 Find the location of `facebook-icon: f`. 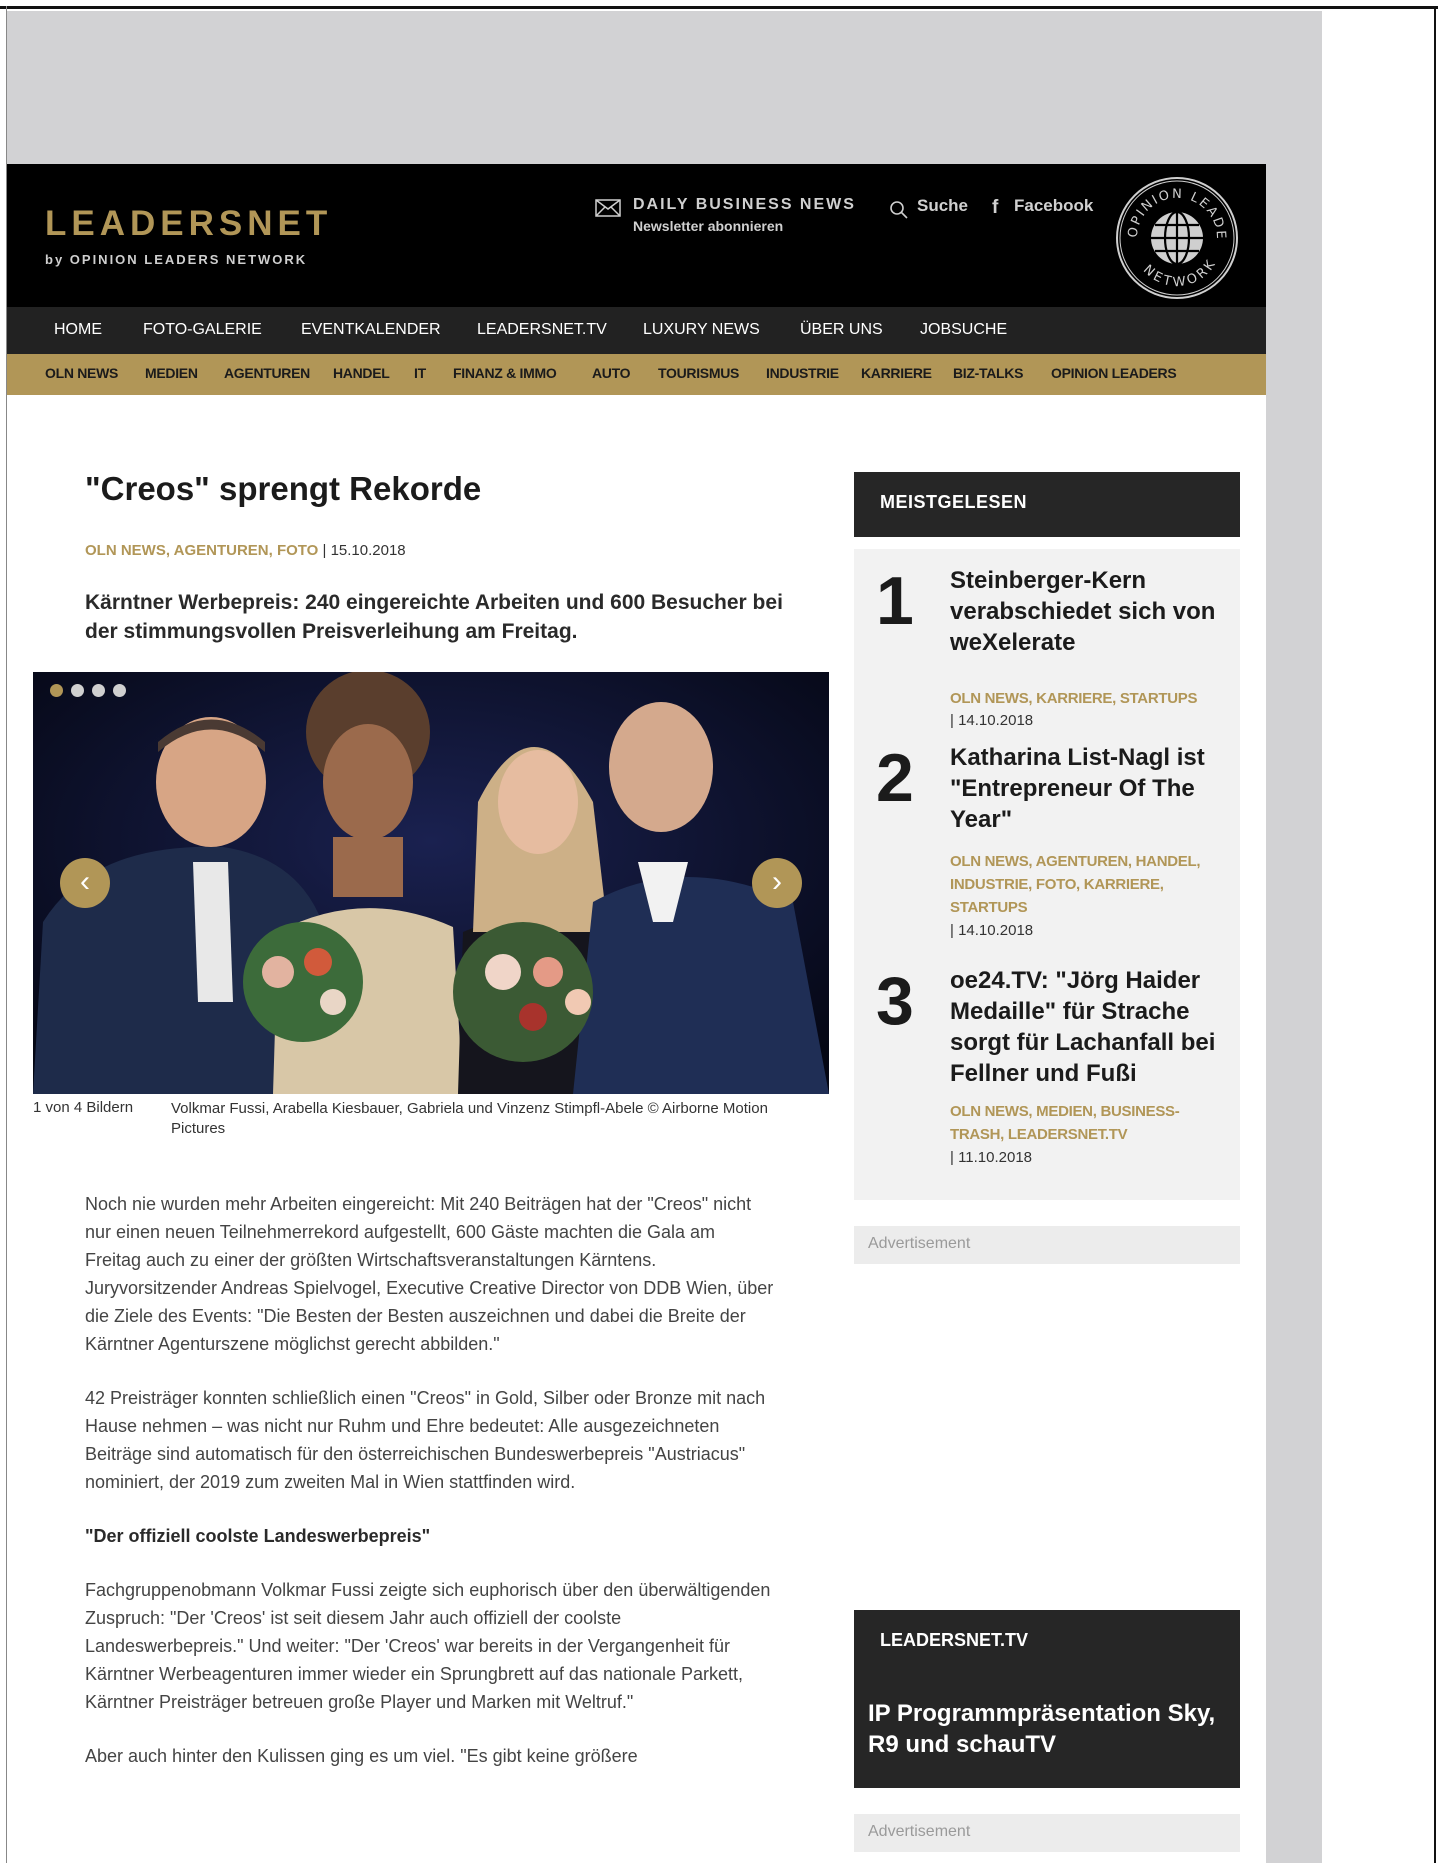

facebook-icon: f is located at coordinates (995, 207).